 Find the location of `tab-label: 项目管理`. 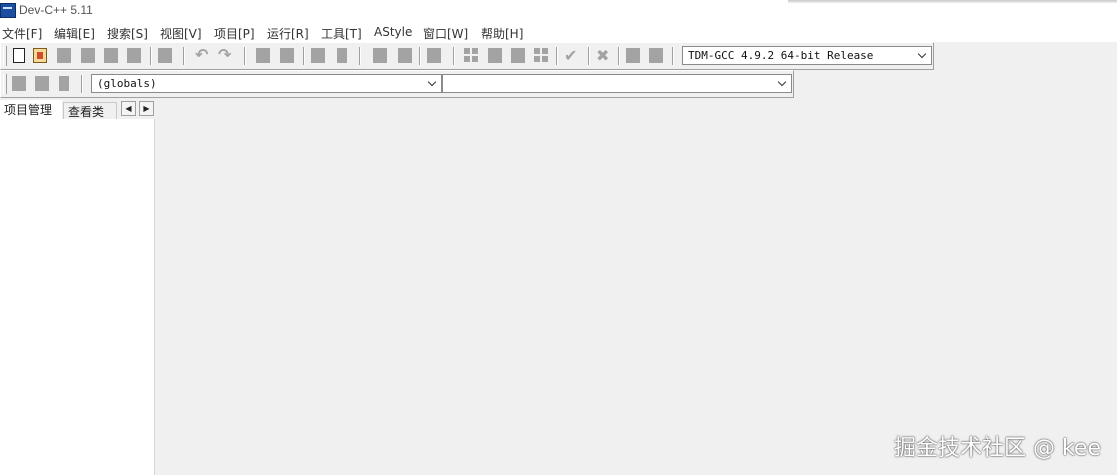

tab-label: 项目管理 is located at coordinates (28, 110).